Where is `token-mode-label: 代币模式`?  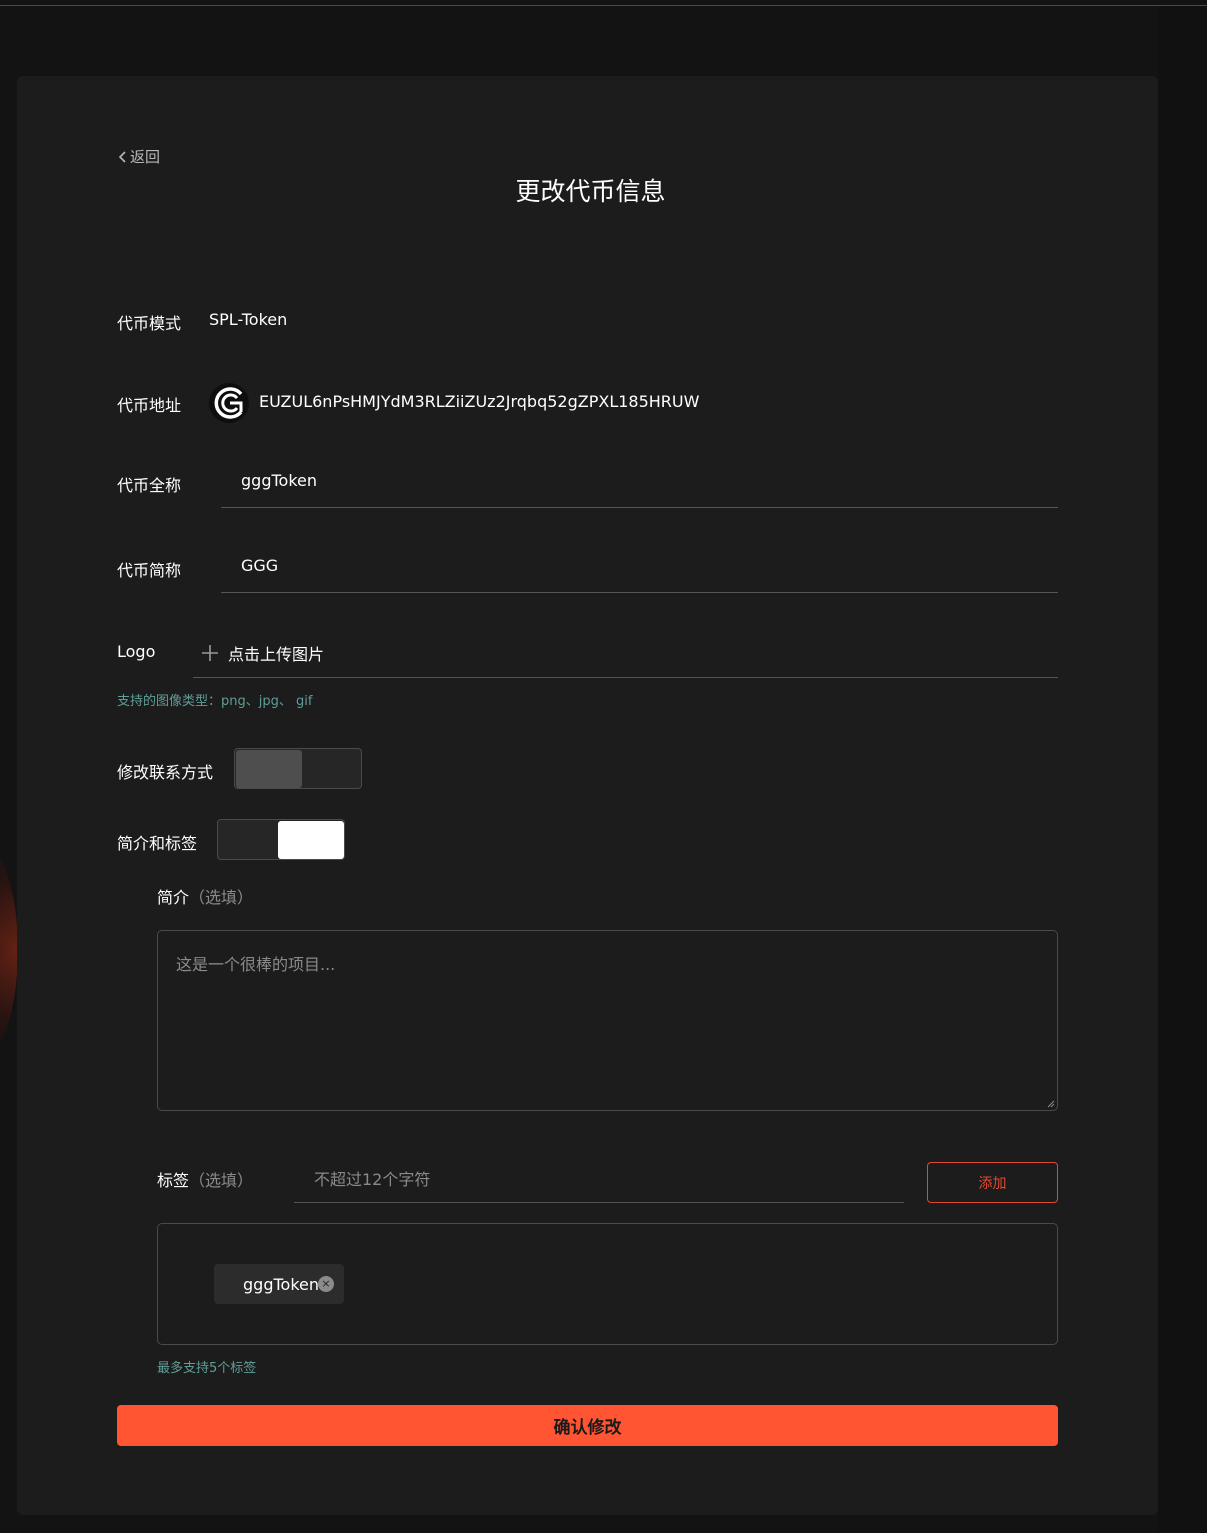
token-mode-label: 代币模式 is located at coordinates (149, 323).